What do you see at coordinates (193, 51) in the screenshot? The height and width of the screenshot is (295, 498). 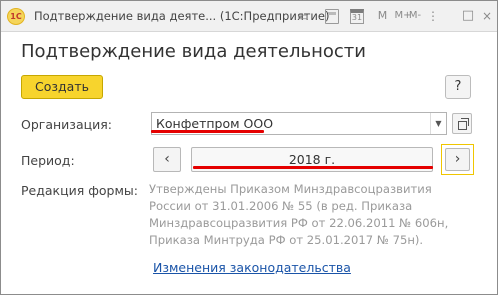 I see `form-title: Подтверждение вида деятельности` at bounding box center [193, 51].